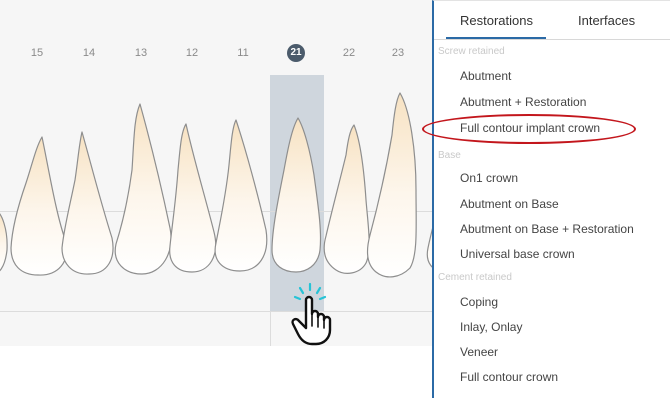  What do you see at coordinates (475, 277) in the screenshot?
I see `group-label-cement-retained: Cement retained` at bounding box center [475, 277].